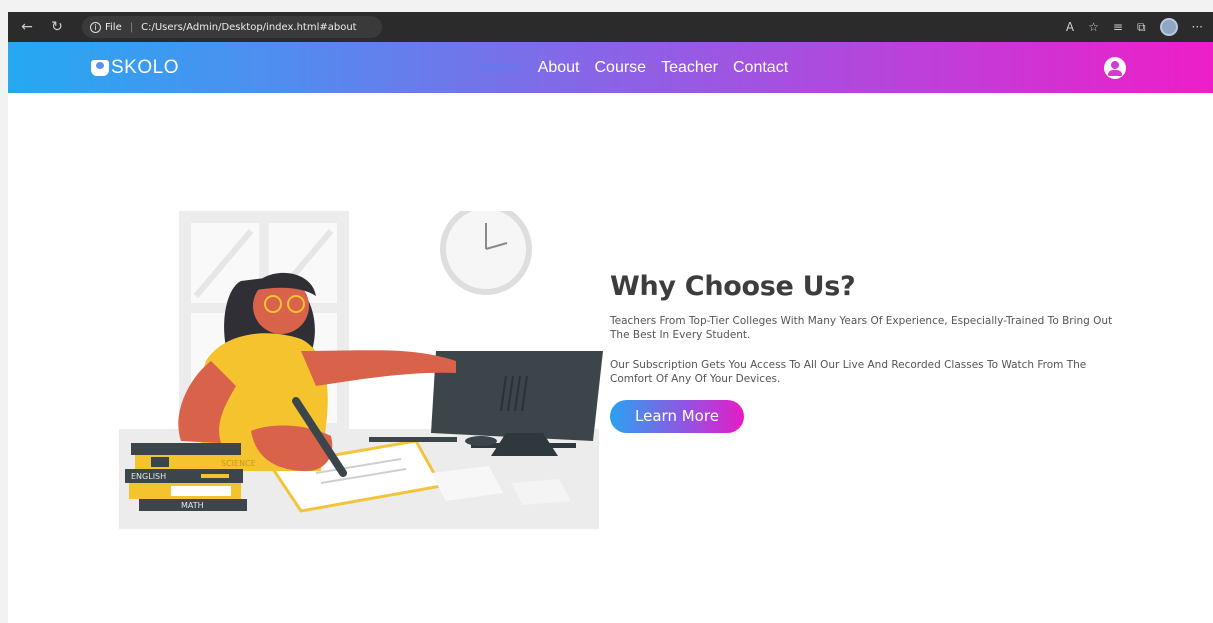  I want to click on user-account-icon, so click(1115, 67).